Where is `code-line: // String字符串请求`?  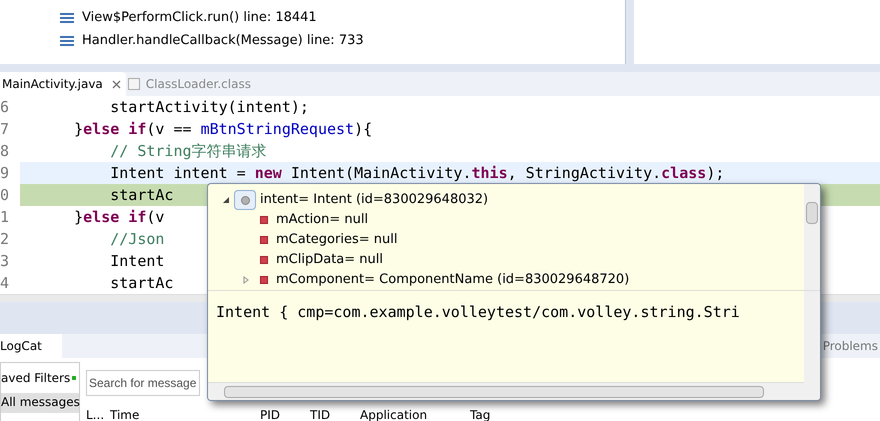 code-line: // String字符串请求 is located at coordinates (188, 151).